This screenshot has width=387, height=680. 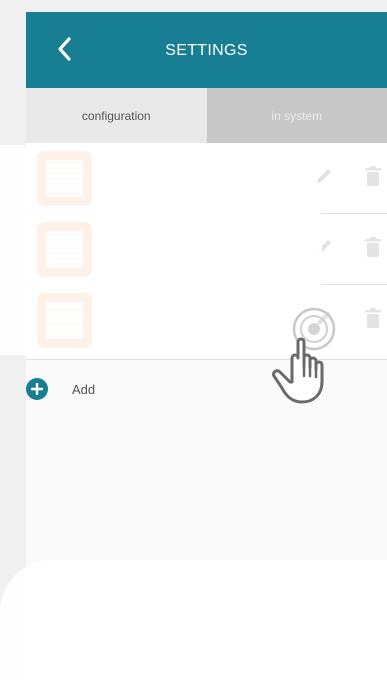 What do you see at coordinates (84, 389) in the screenshot?
I see `add-label: Add` at bounding box center [84, 389].